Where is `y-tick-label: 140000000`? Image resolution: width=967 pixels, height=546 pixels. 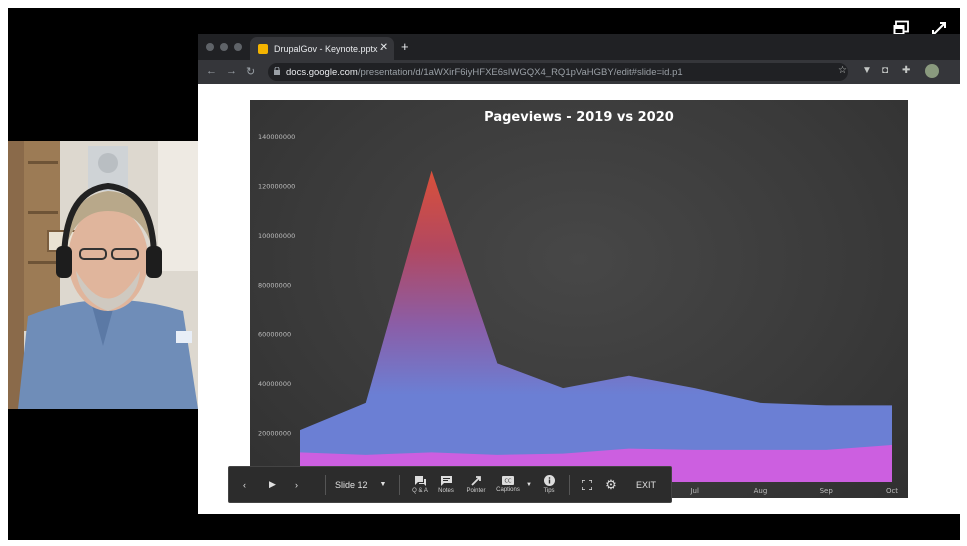
y-tick-label: 140000000 is located at coordinates (276, 137).